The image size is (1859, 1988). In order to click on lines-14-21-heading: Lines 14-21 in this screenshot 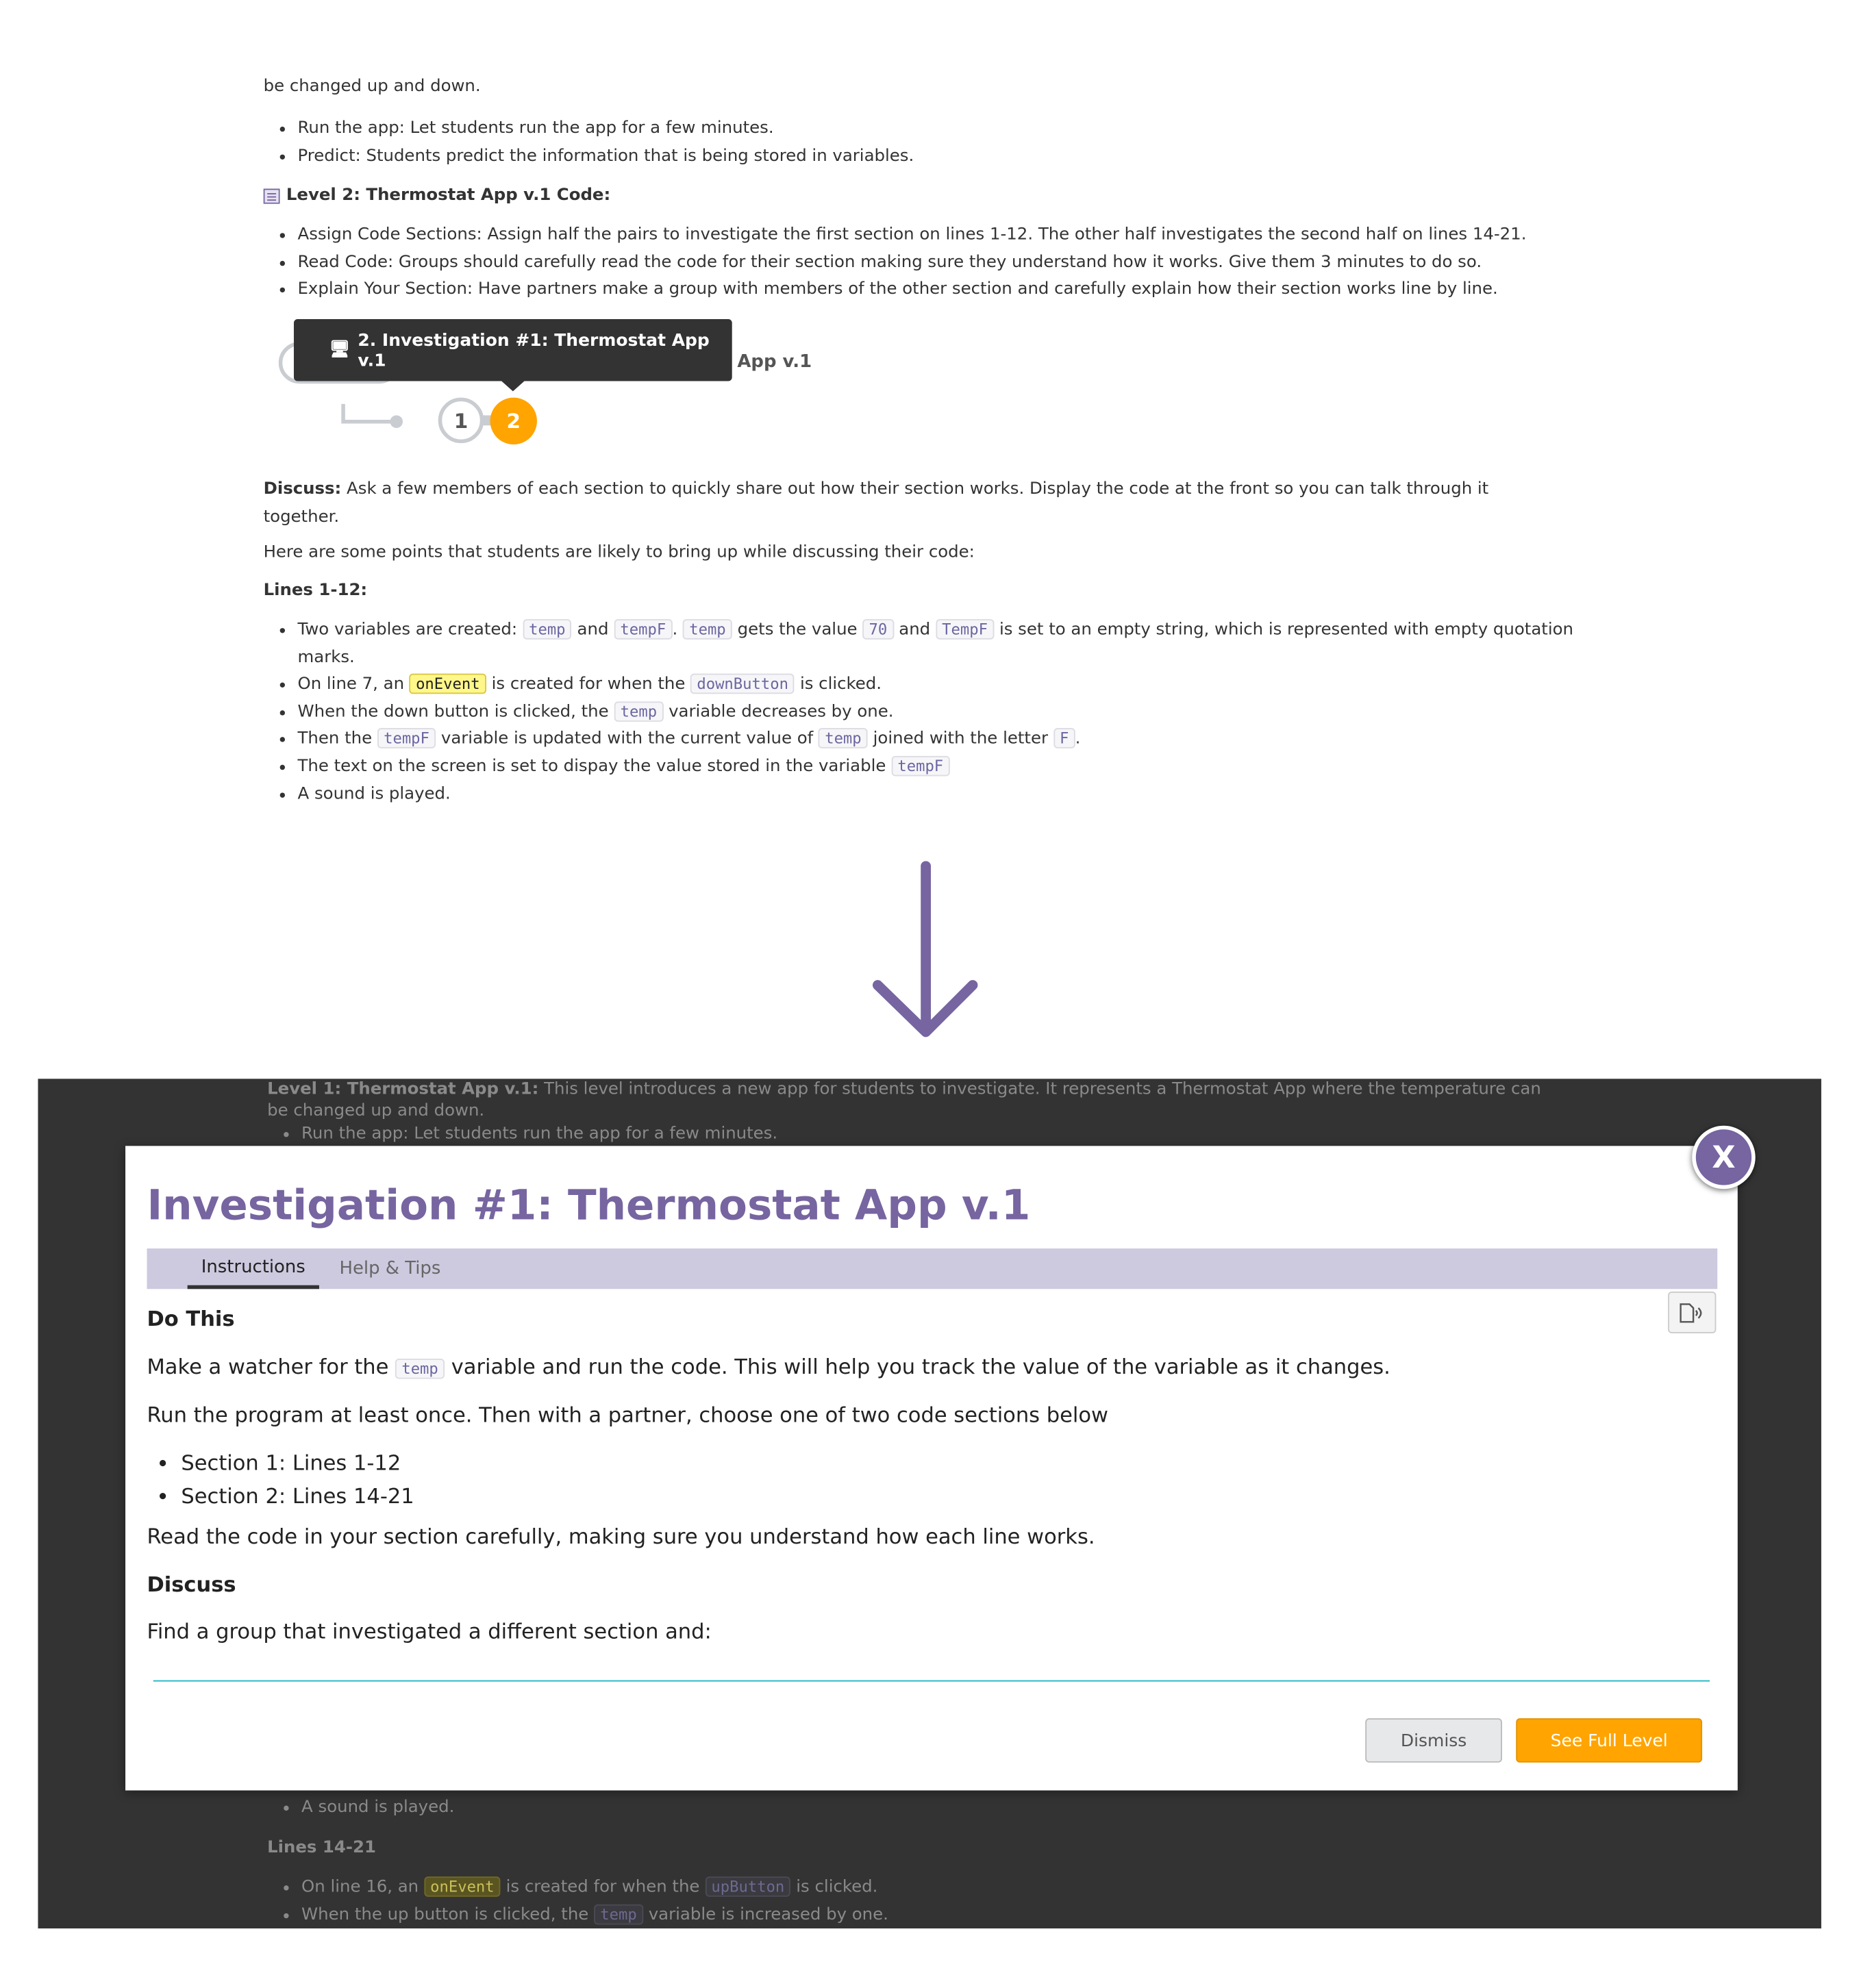, I will do `click(321, 1848)`.